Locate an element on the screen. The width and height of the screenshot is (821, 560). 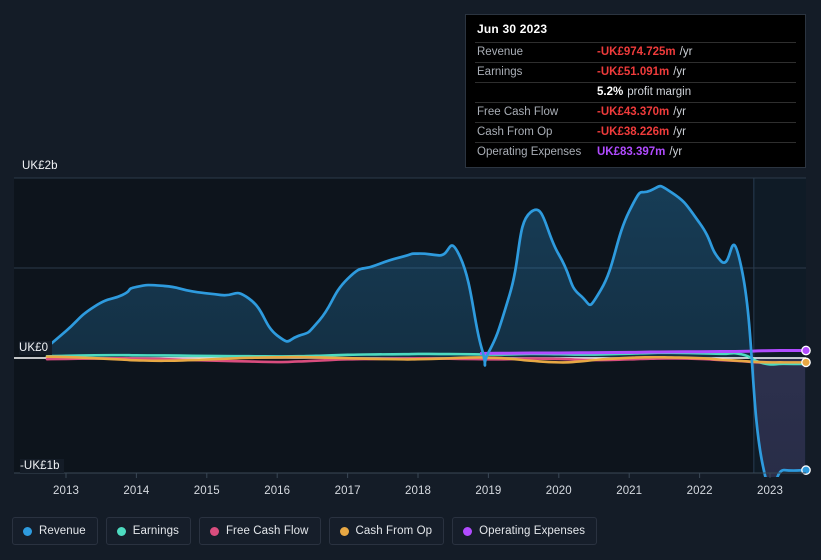
x-axis-label-2013: 2013 is located at coordinates (66, 491).